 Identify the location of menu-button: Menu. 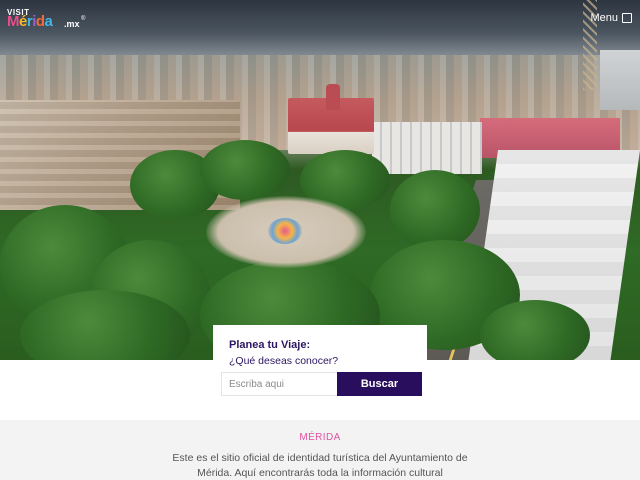
(611, 18).